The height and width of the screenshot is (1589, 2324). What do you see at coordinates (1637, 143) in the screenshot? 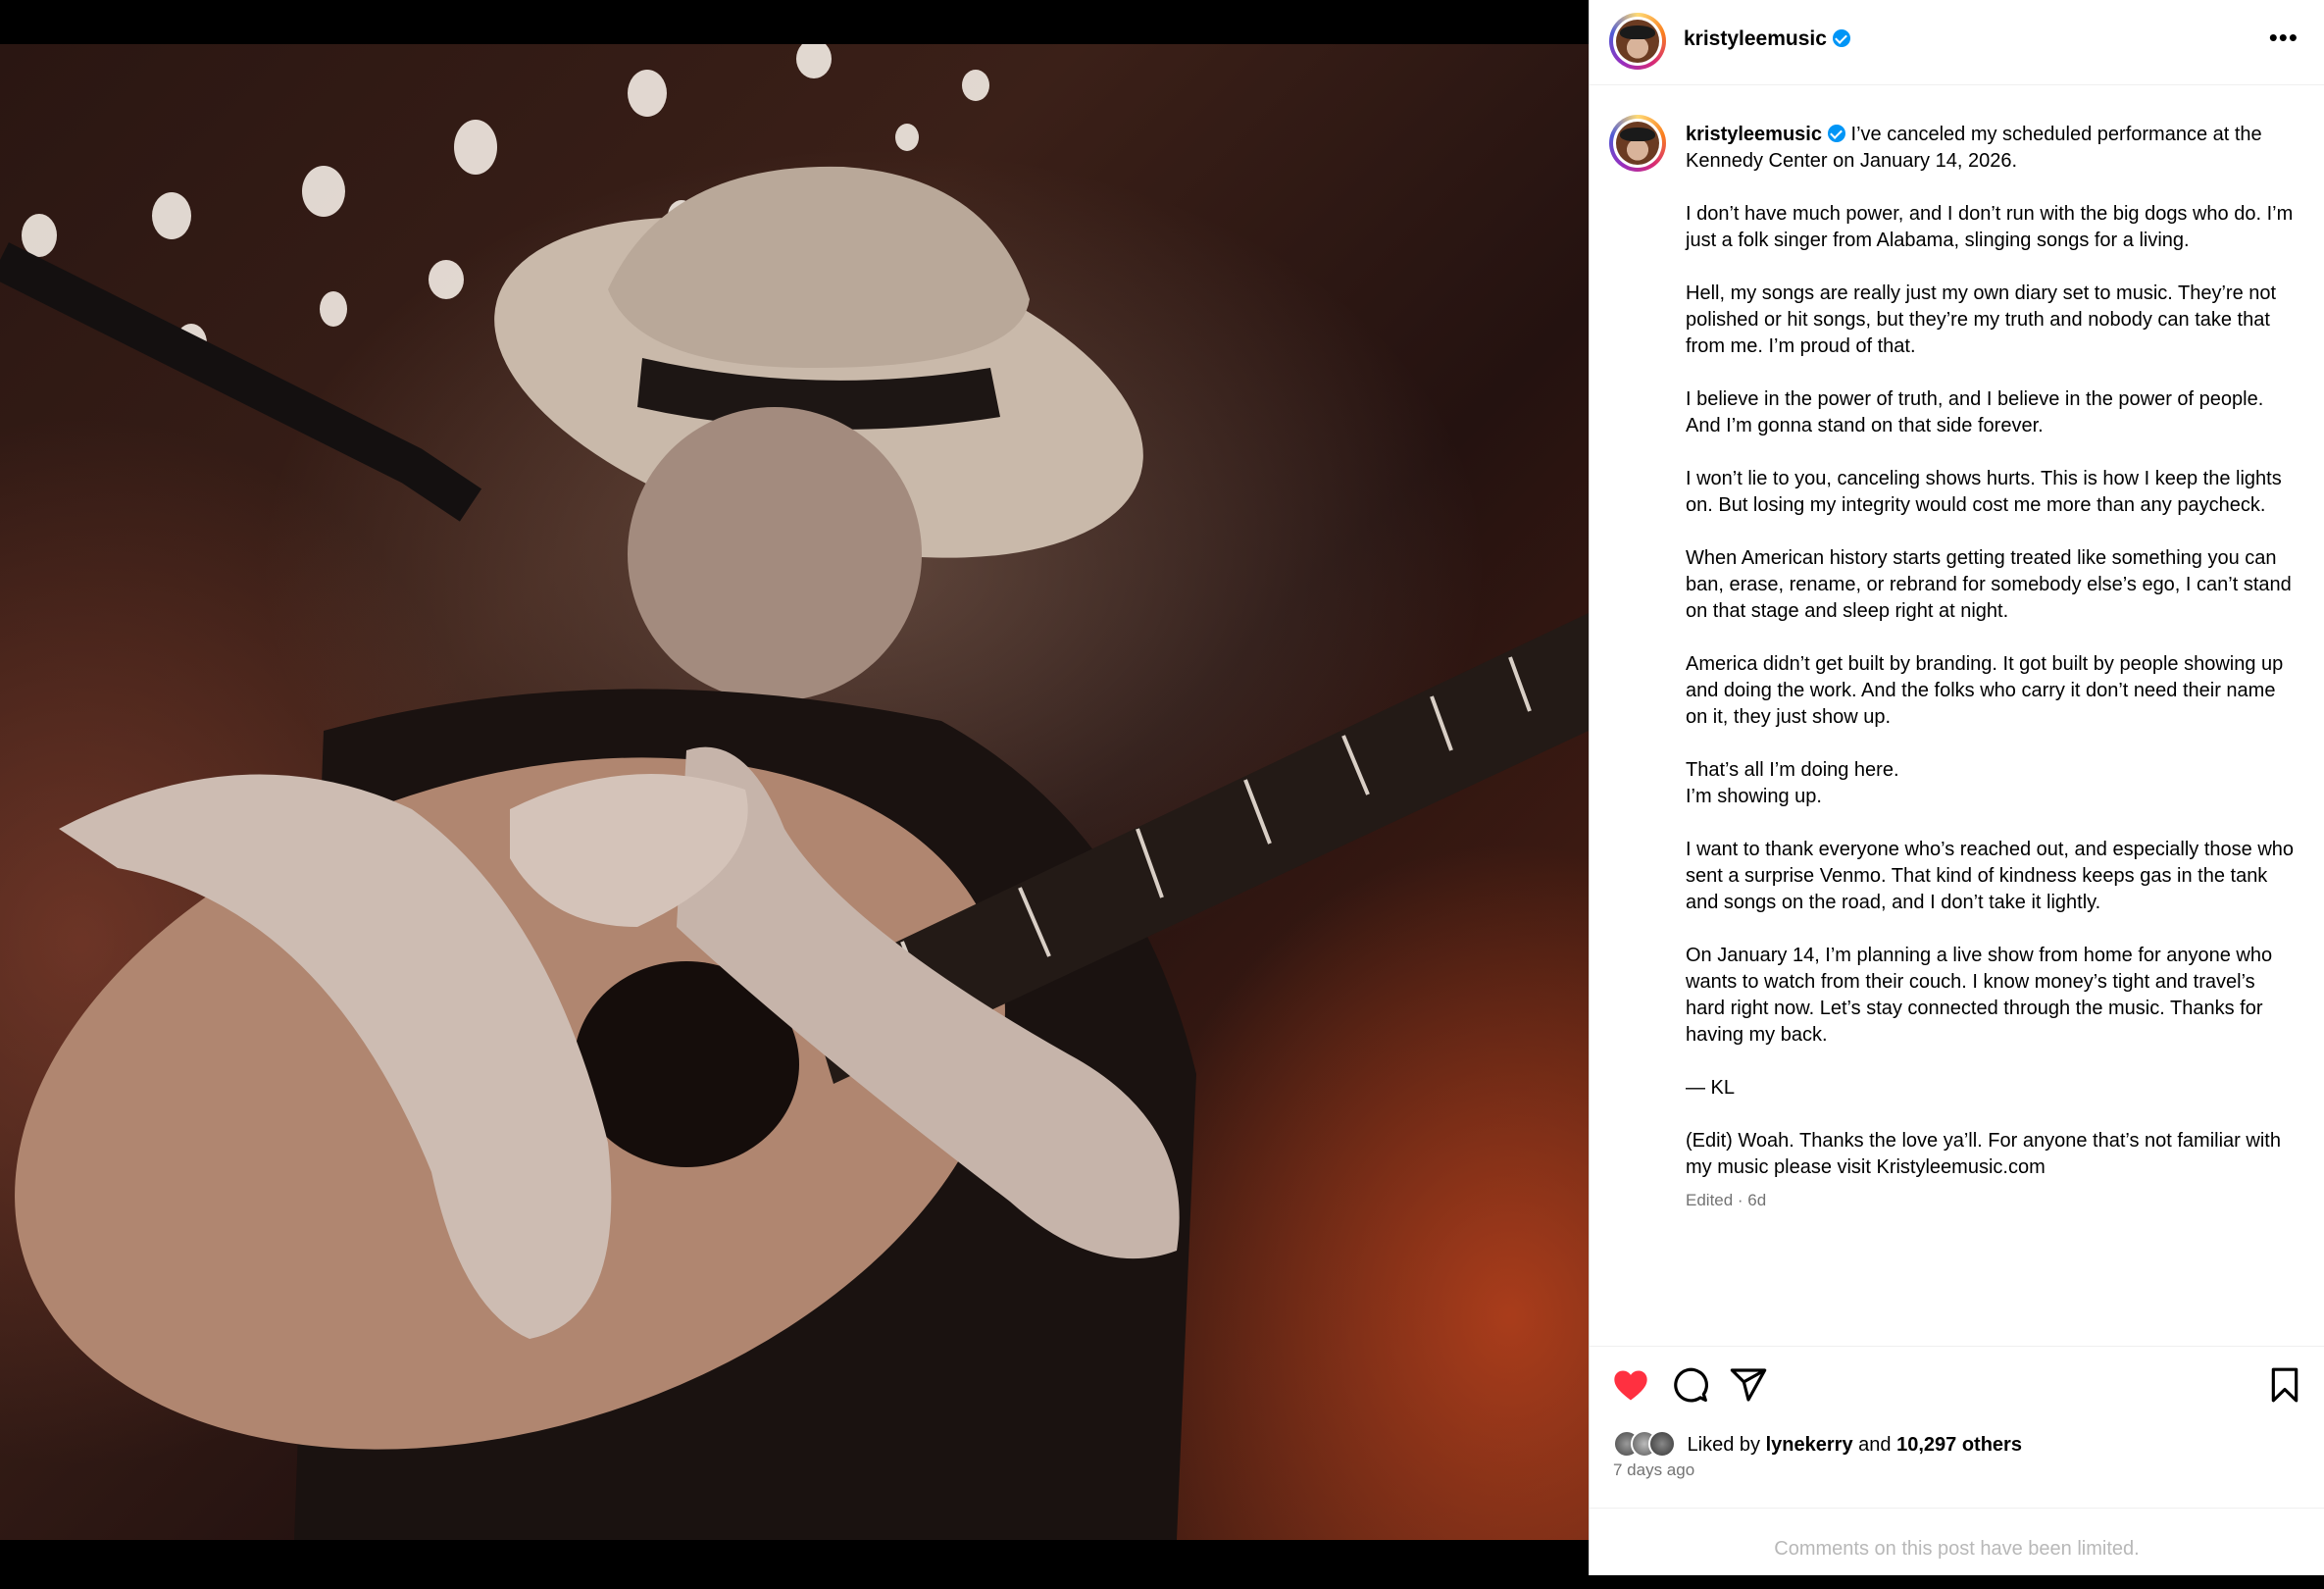
I see `caption-author-avatar` at bounding box center [1637, 143].